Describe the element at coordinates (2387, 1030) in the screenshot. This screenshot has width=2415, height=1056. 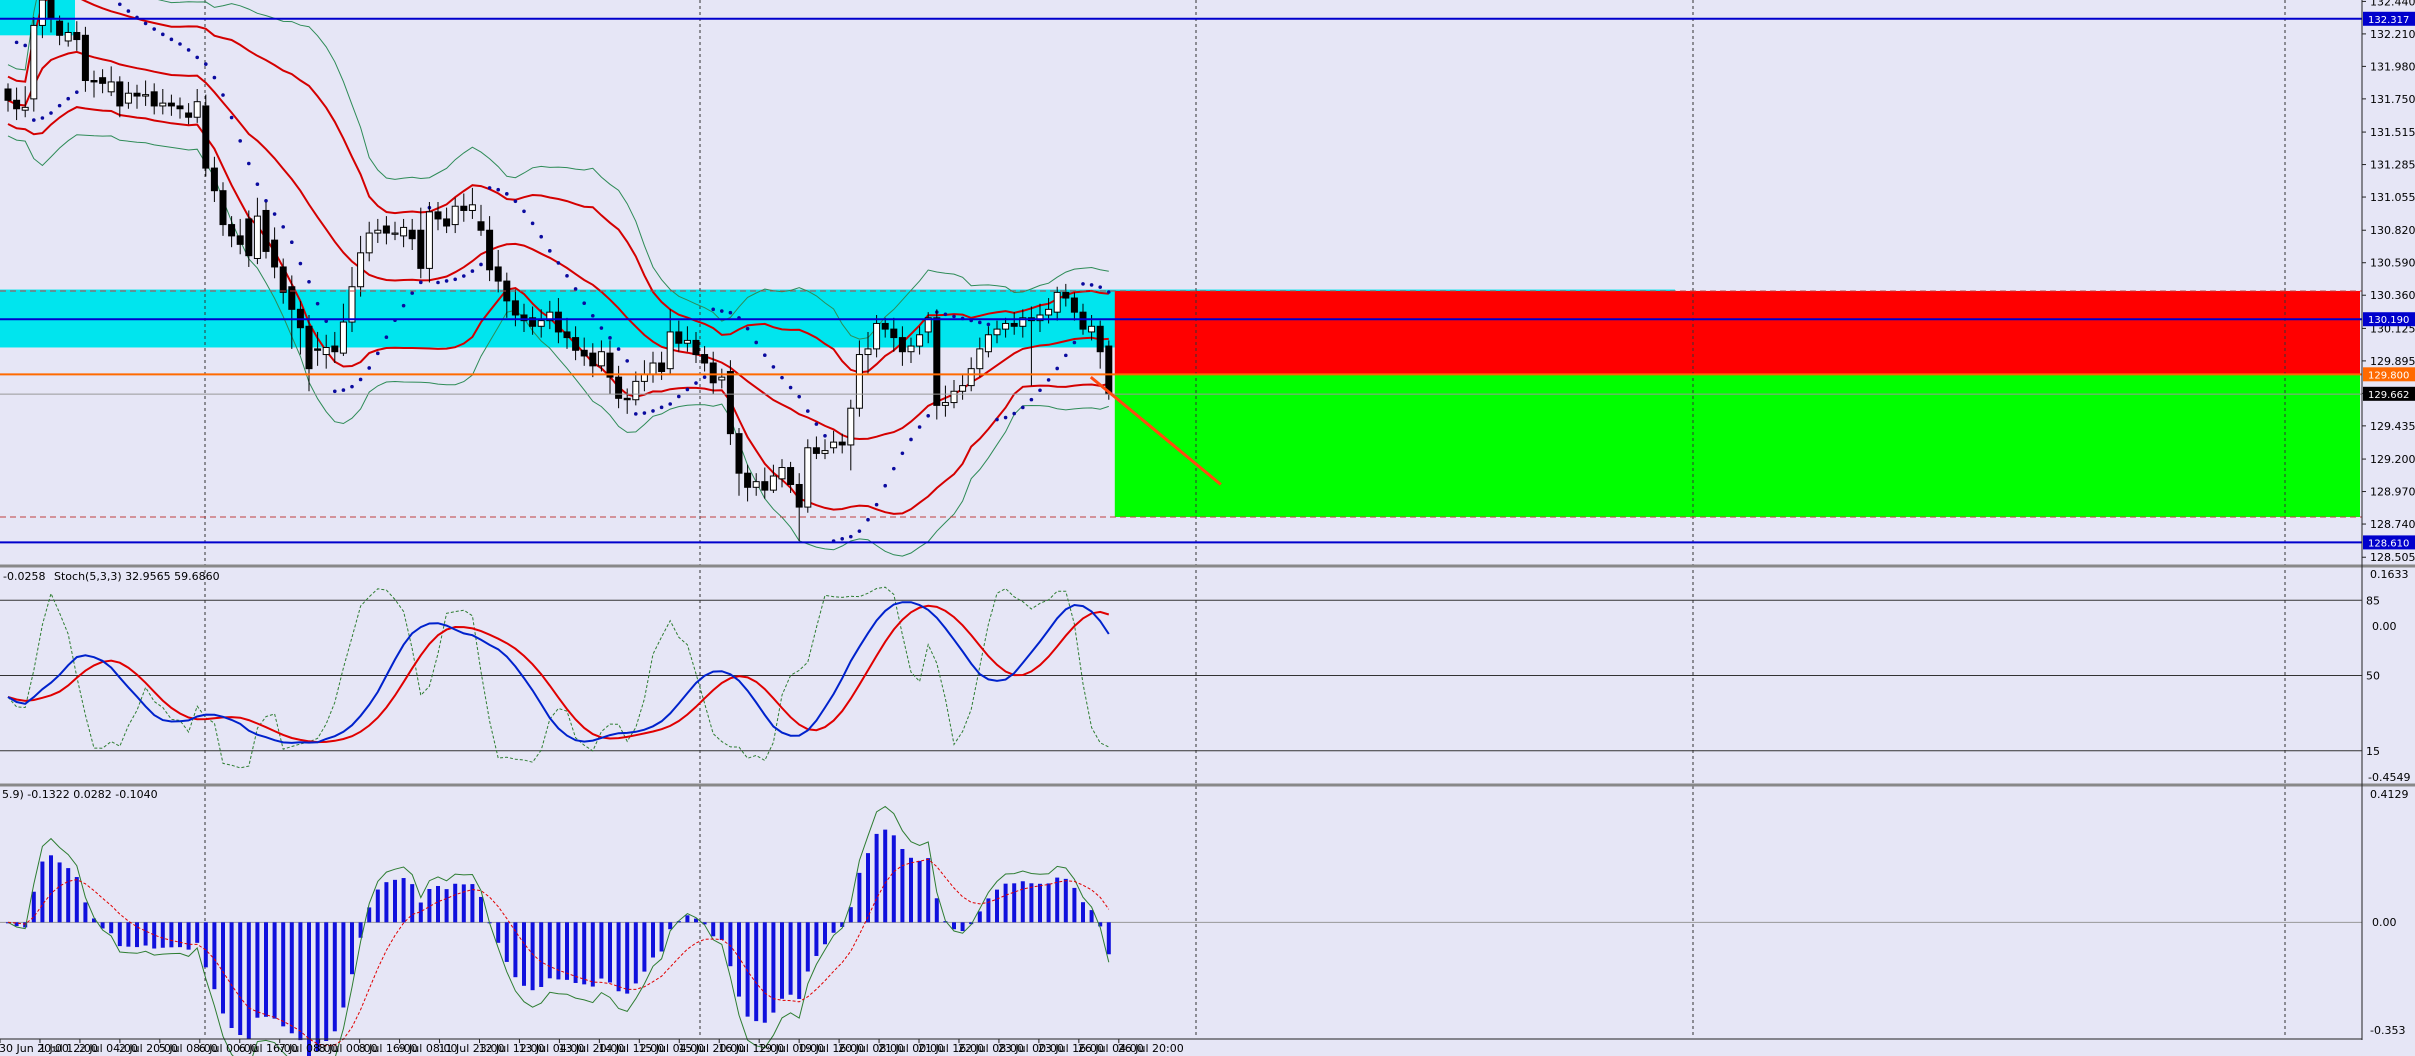
I see `macd-scale-bottom: -0.353` at that location.